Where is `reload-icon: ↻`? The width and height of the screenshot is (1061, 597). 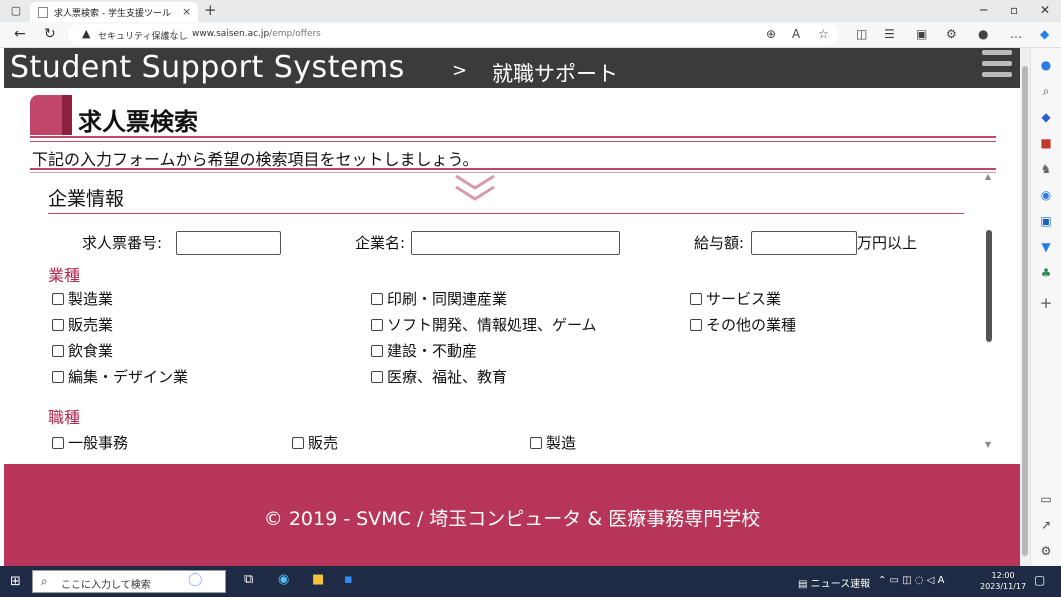 reload-icon: ↻ is located at coordinates (50, 34).